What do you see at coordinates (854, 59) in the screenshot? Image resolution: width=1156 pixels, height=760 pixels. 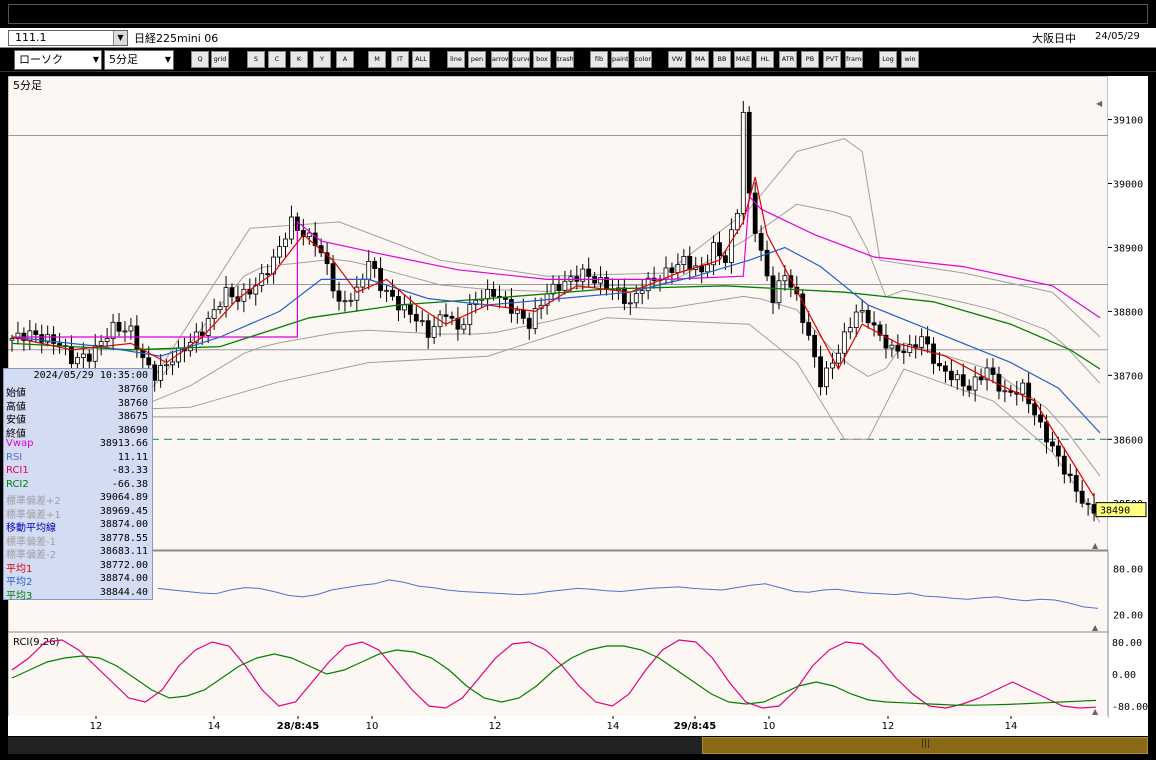 I see `toolbar-button-27: frame` at bounding box center [854, 59].